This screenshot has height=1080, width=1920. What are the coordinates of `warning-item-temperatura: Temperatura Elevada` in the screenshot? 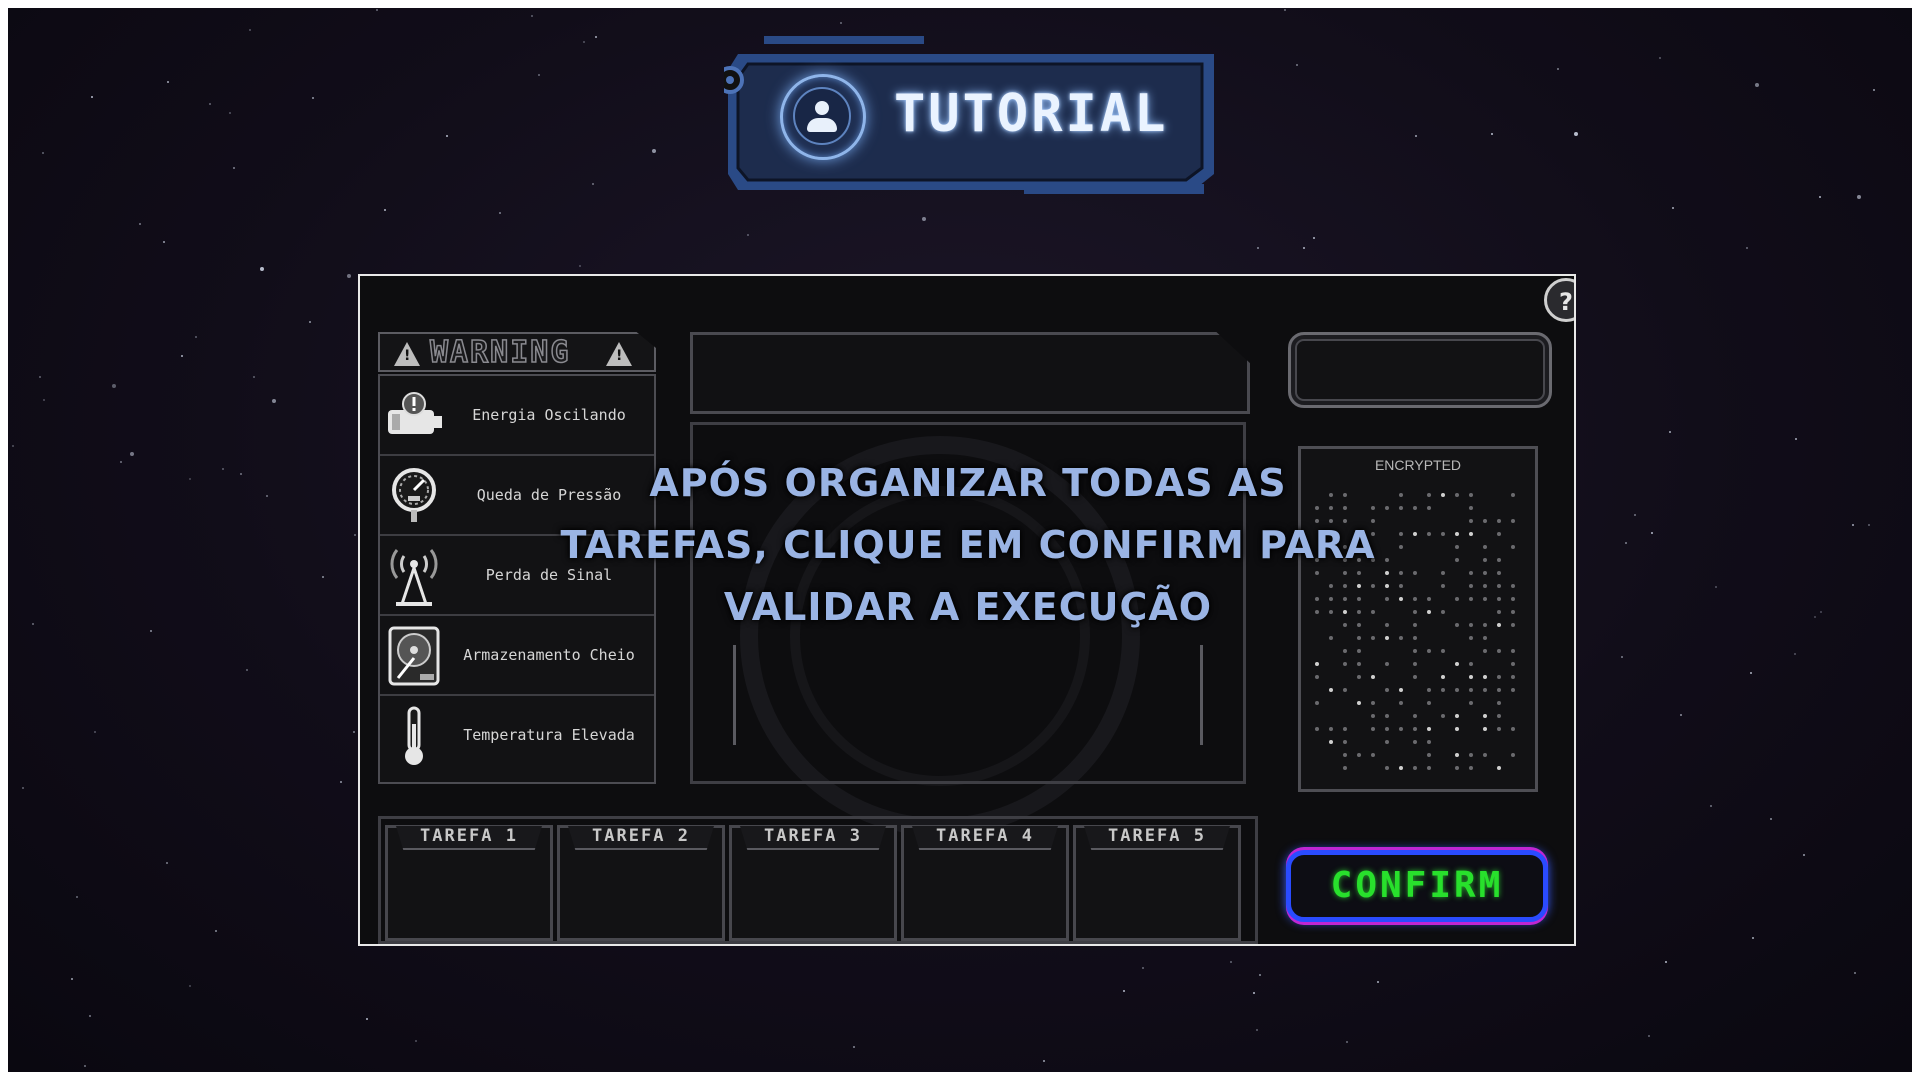 It's located at (517, 736).